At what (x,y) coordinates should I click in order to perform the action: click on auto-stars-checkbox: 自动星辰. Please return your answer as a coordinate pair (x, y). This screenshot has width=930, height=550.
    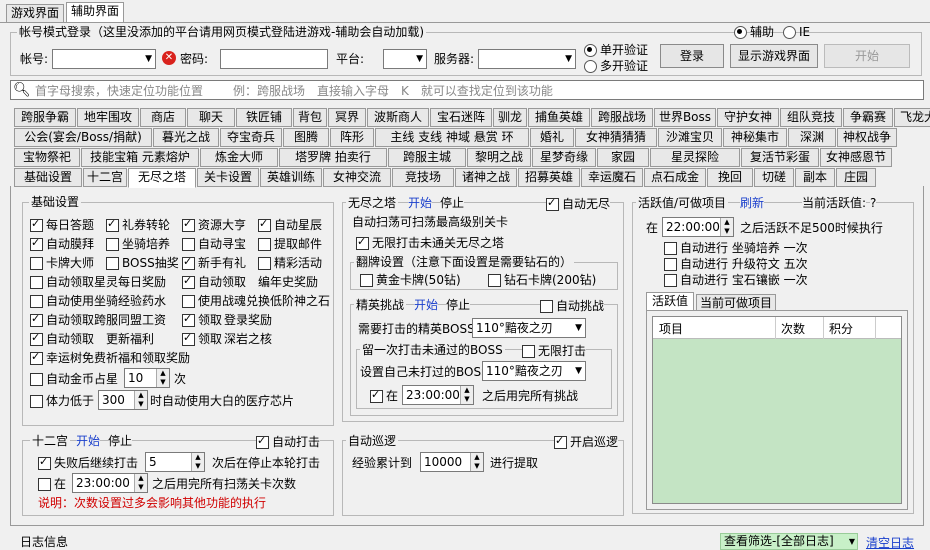
    Looking at the image, I should click on (290, 224).